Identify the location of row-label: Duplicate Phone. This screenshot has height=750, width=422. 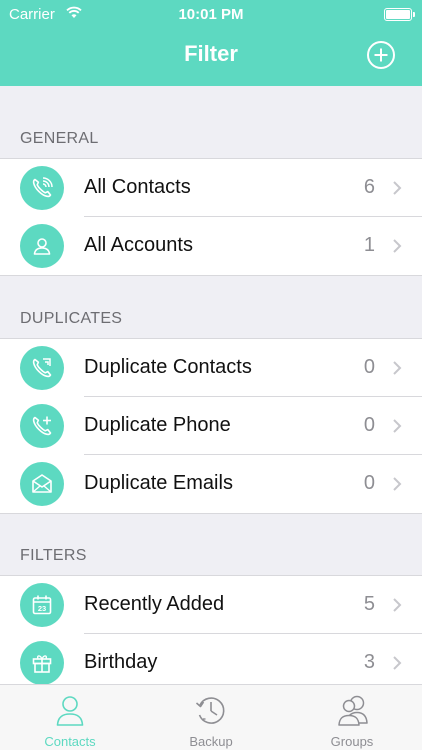
(157, 425).